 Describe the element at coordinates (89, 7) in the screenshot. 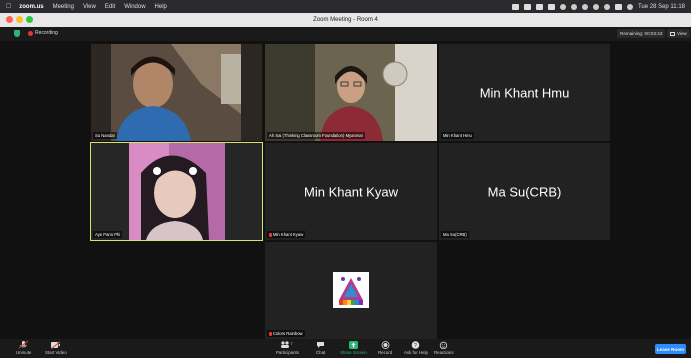

I see `menu-view: View` at that location.